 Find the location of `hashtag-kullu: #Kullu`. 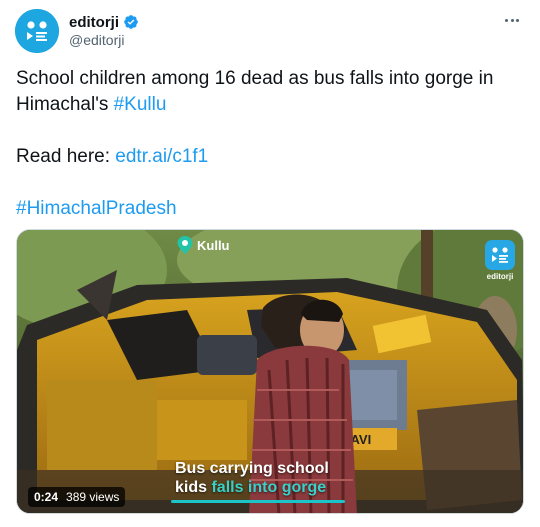

hashtag-kullu: #Kullu is located at coordinates (140, 104).